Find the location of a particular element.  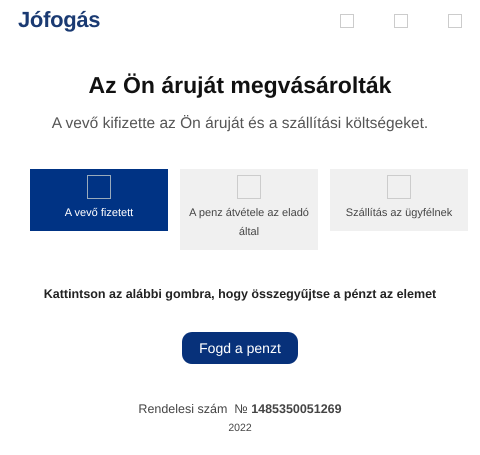

year-text: 2022 is located at coordinates (240, 428).